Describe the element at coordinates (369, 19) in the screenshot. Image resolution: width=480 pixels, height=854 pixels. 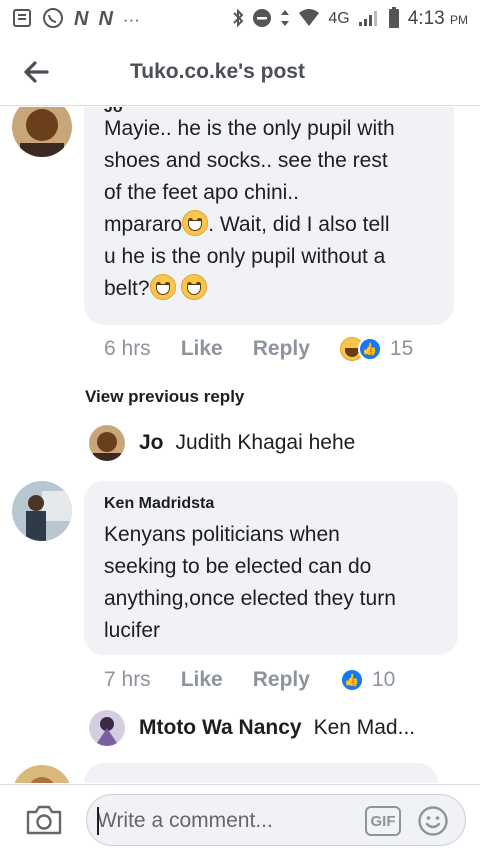
I see `signal-icon` at that location.